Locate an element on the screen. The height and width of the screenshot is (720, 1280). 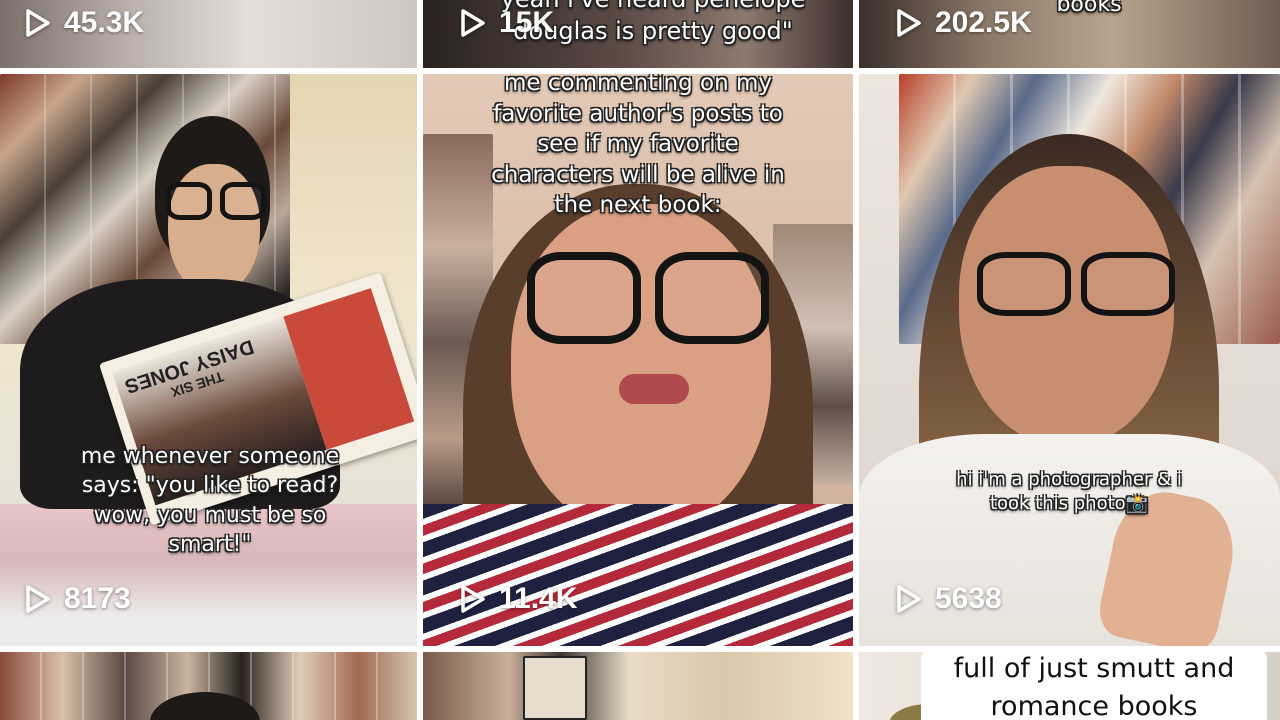
view-count: 11.4K is located at coordinates (518, 599).